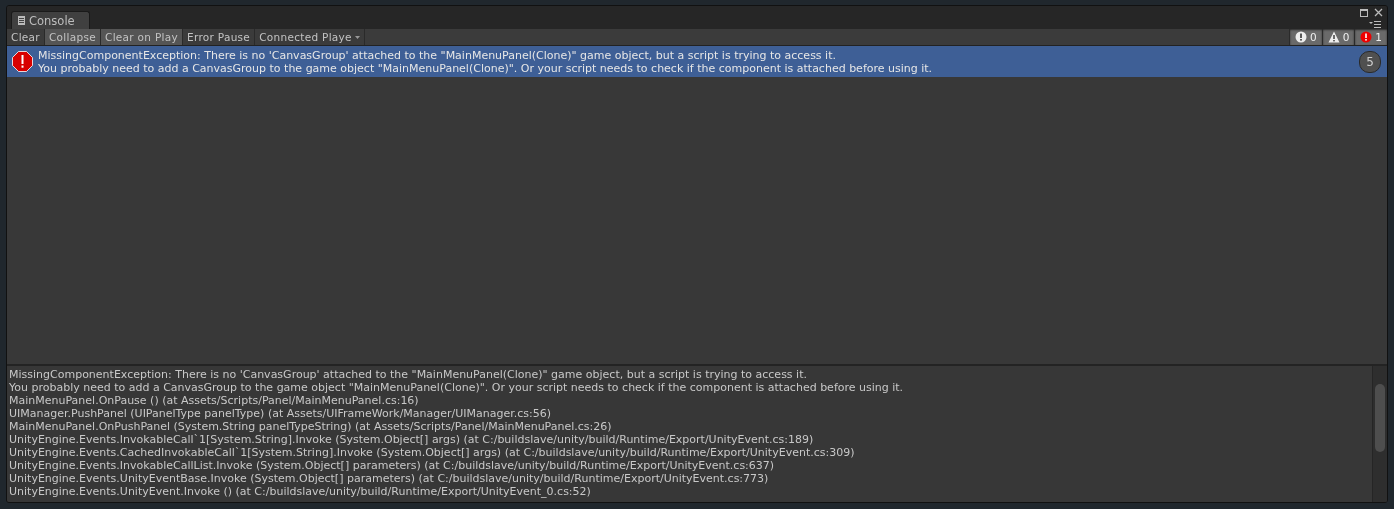  What do you see at coordinates (392, 465) in the screenshot?
I see `stack-trace-line: UnityEngine.Events.InvokableCallList.Invoke (System.Object[] parameters) (at C:/buildslave/unity/build/Runtime/Export/UnityEvent.cs:637)` at bounding box center [392, 465].